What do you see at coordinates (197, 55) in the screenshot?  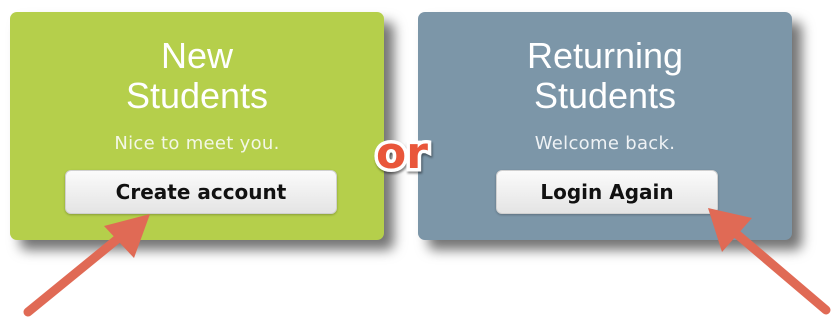 I see `new-students-title-line1: New` at bounding box center [197, 55].